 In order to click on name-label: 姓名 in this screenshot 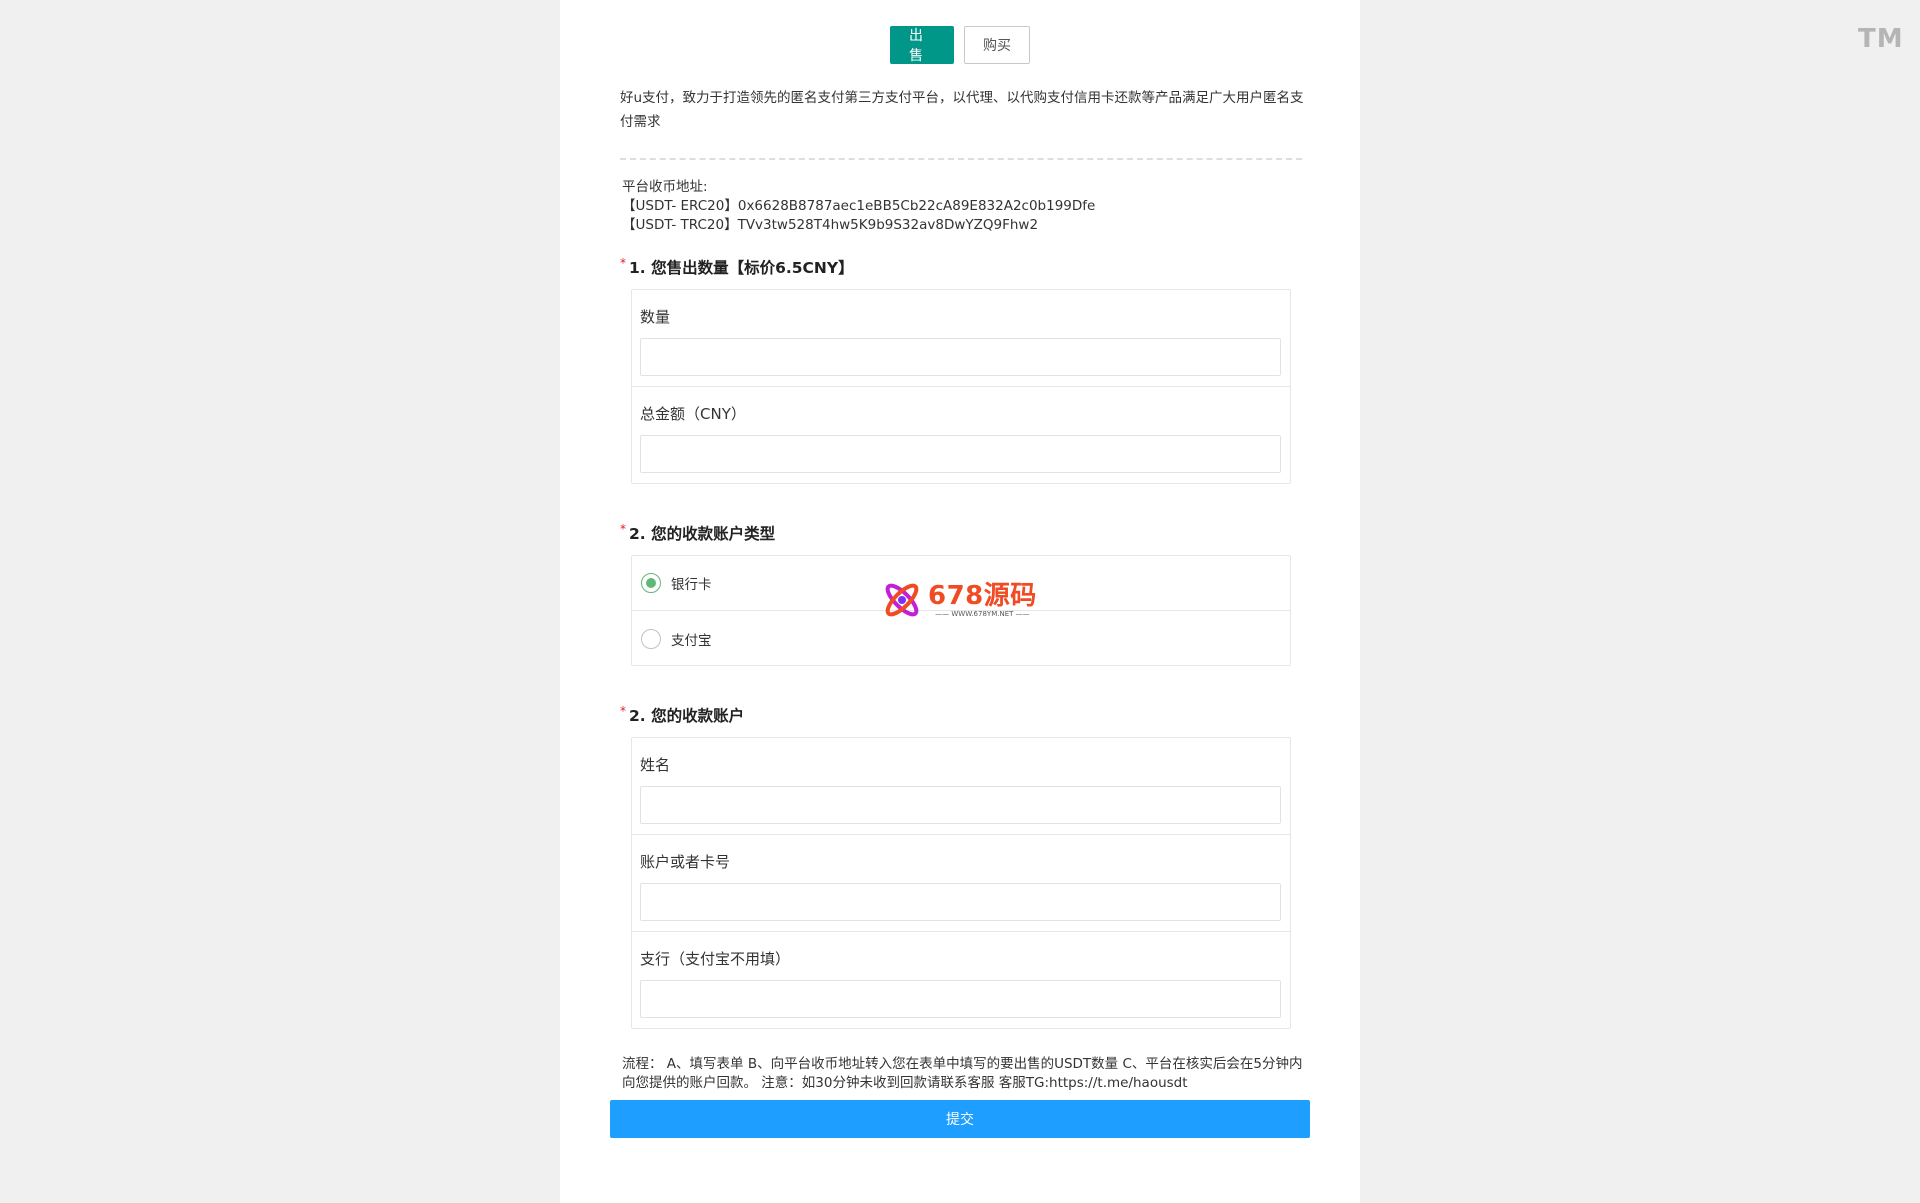, I will do `click(655, 765)`.